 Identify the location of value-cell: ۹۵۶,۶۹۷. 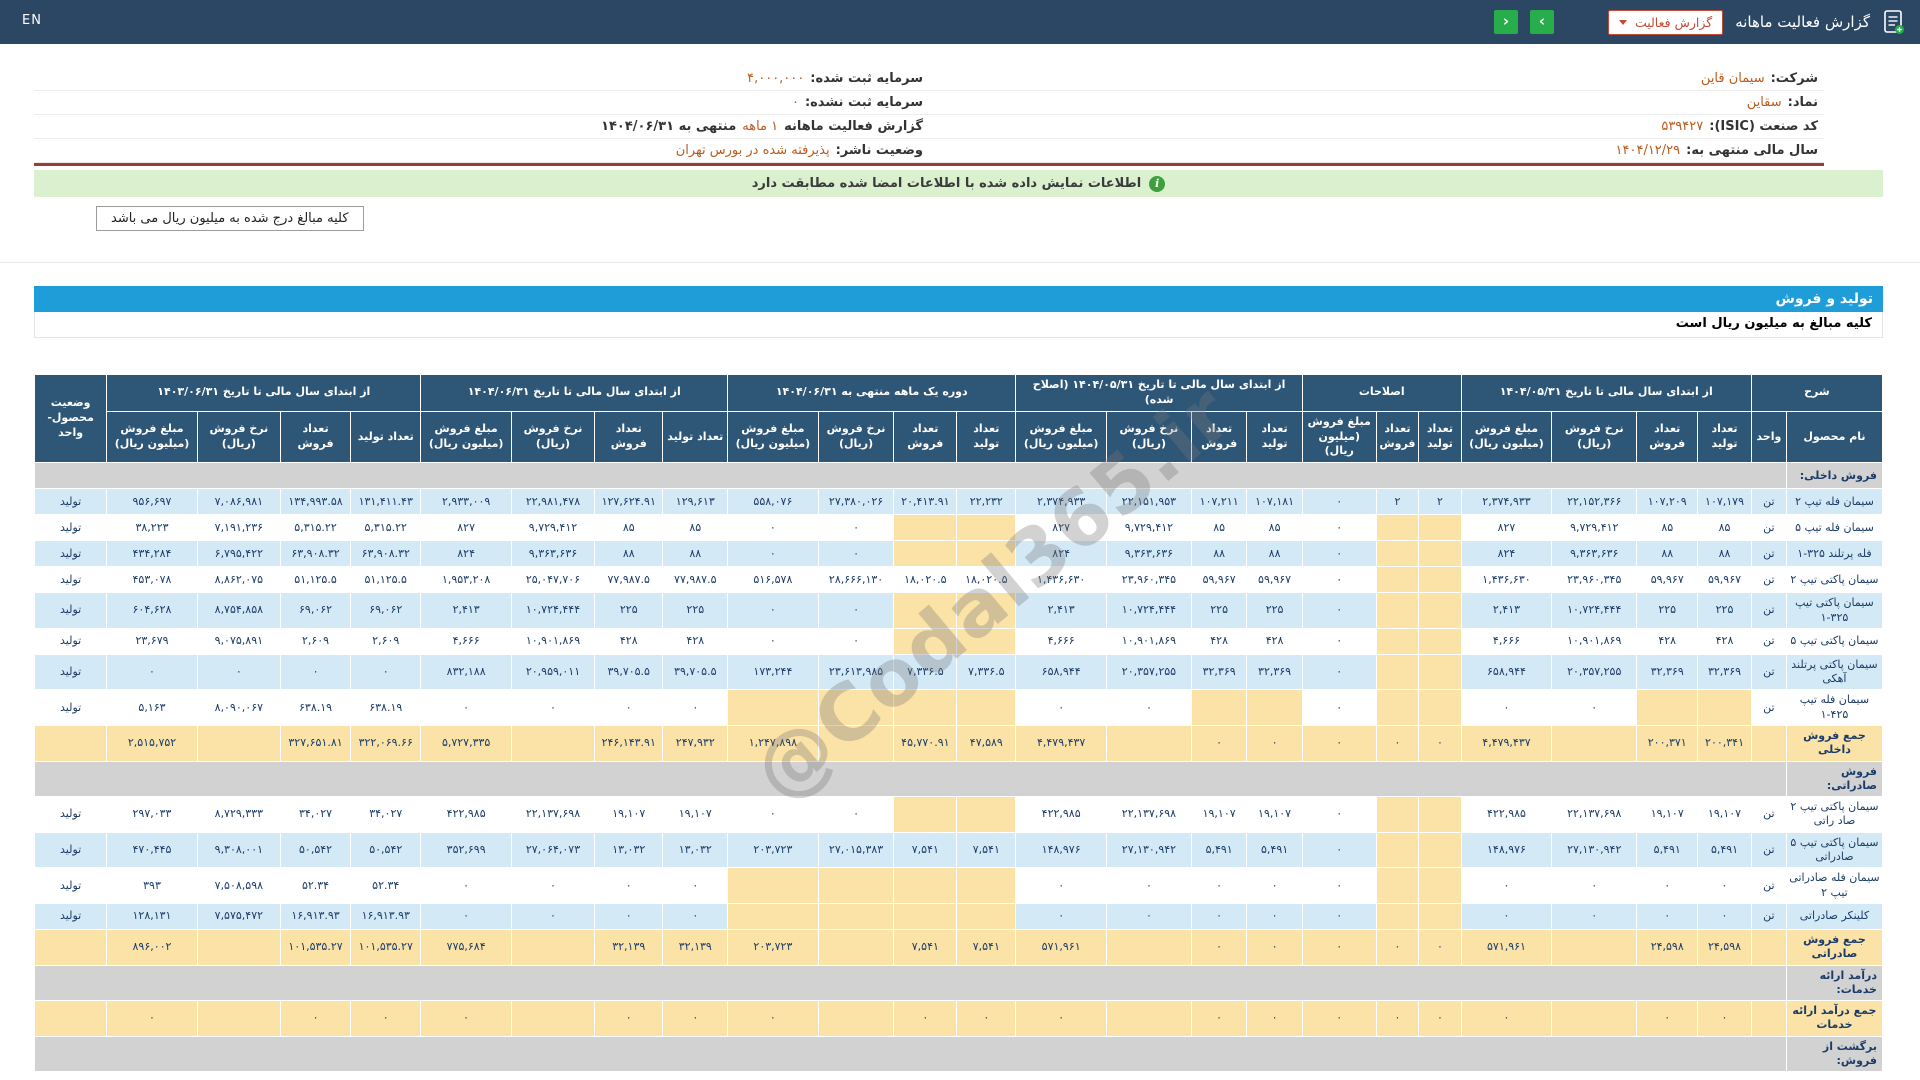
(152, 502).